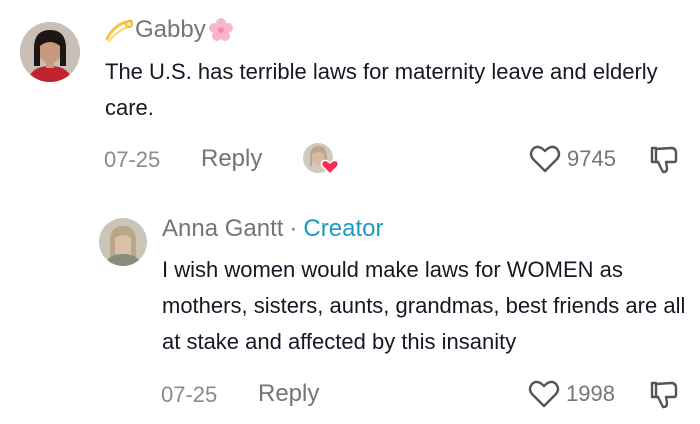 This screenshot has height=424, width=700. I want to click on like-button: 9745, so click(572, 159).